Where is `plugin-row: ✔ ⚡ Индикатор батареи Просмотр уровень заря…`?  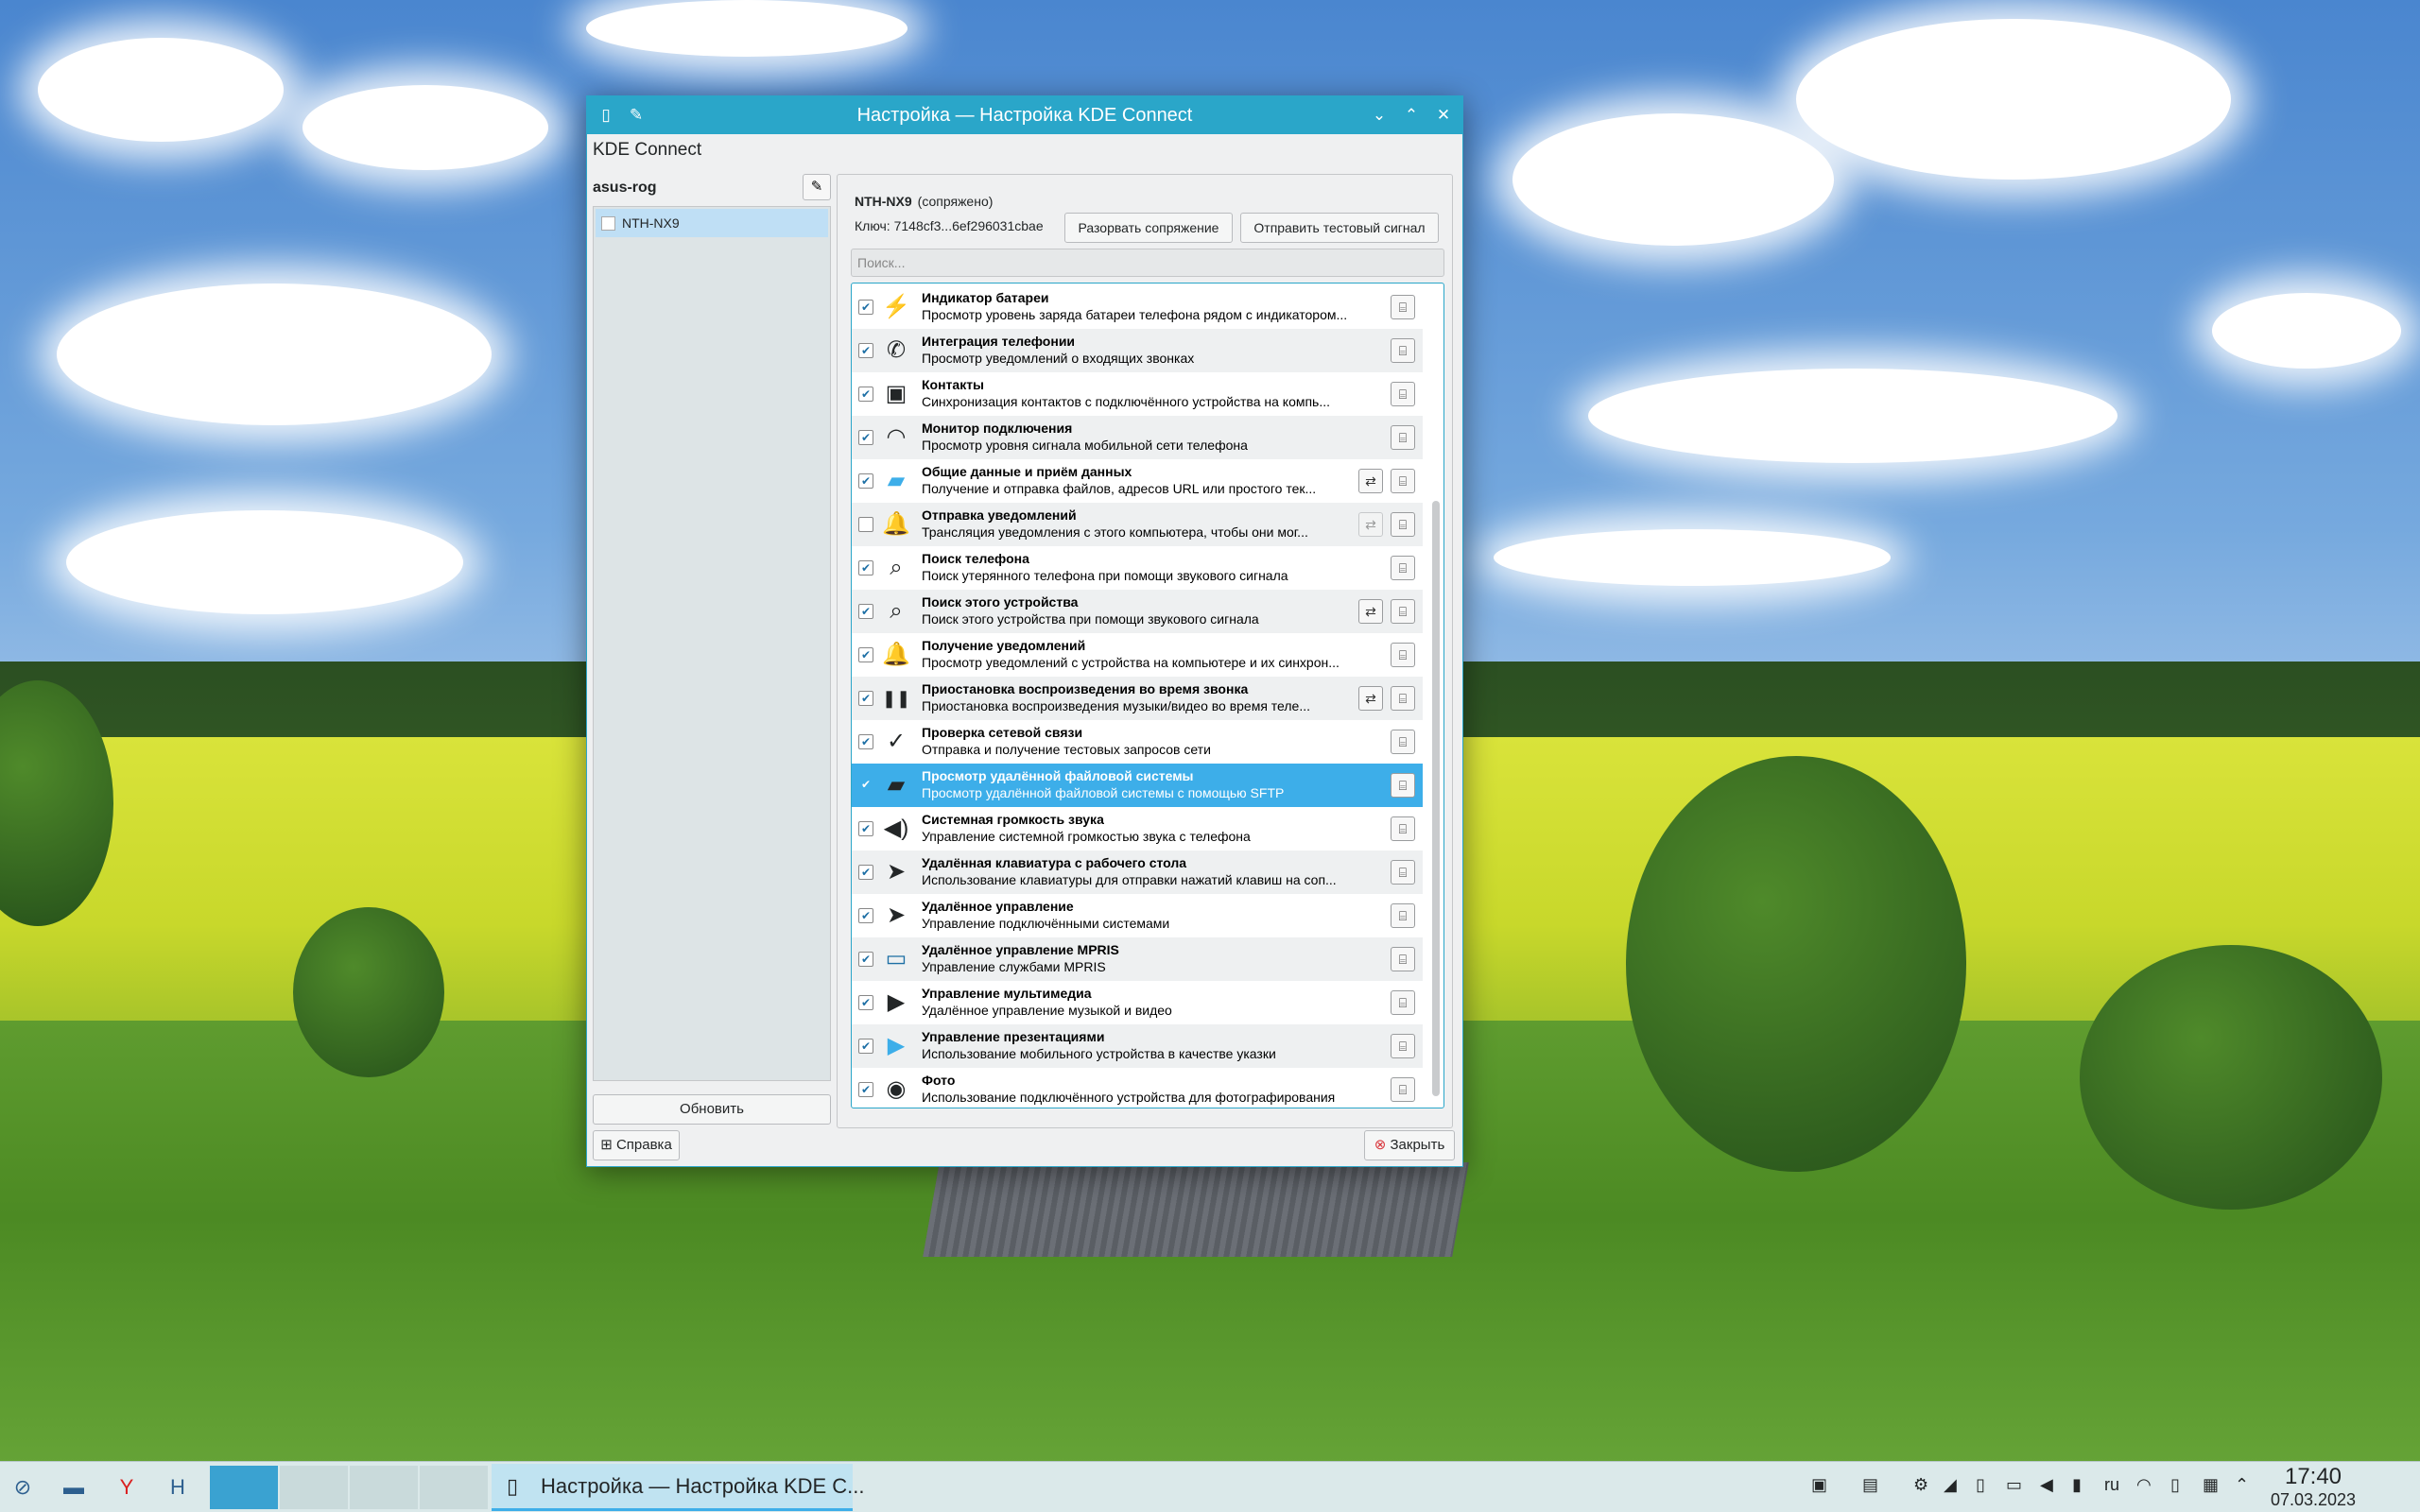
plugin-row: ✔ ⚡ Индикатор батареи Просмотр уровень заря… is located at coordinates (1137, 307).